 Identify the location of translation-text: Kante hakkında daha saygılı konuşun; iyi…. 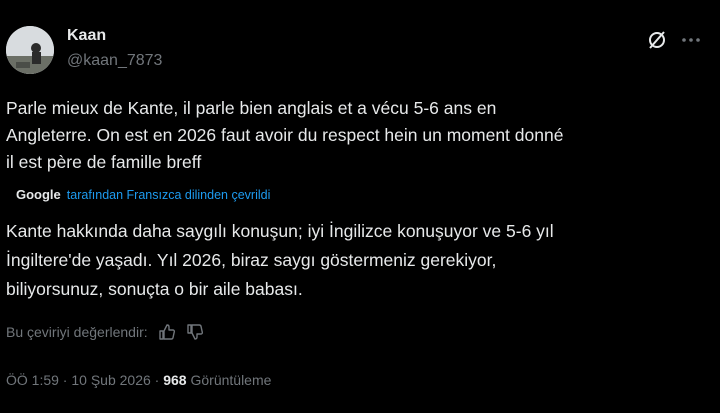
(280, 260).